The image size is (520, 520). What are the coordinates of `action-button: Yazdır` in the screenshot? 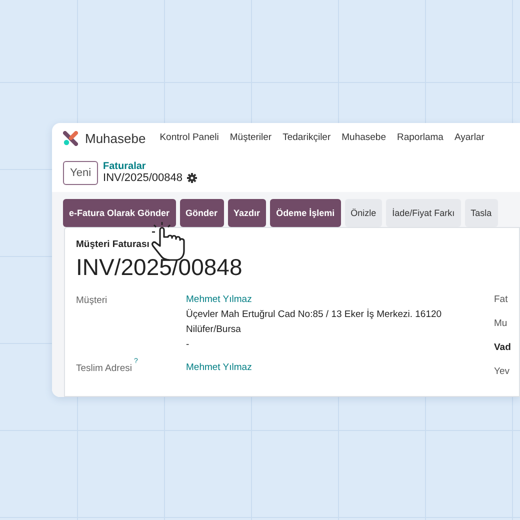 It's located at (247, 213).